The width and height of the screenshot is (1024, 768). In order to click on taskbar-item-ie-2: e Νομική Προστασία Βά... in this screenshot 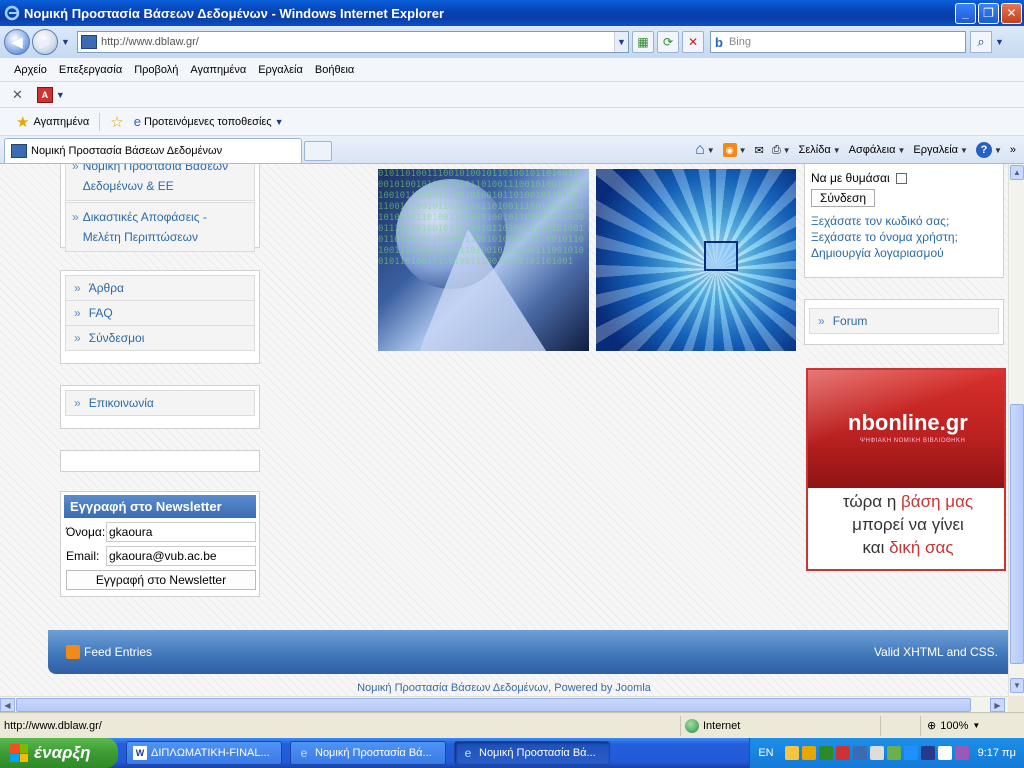, I will do `click(532, 753)`.